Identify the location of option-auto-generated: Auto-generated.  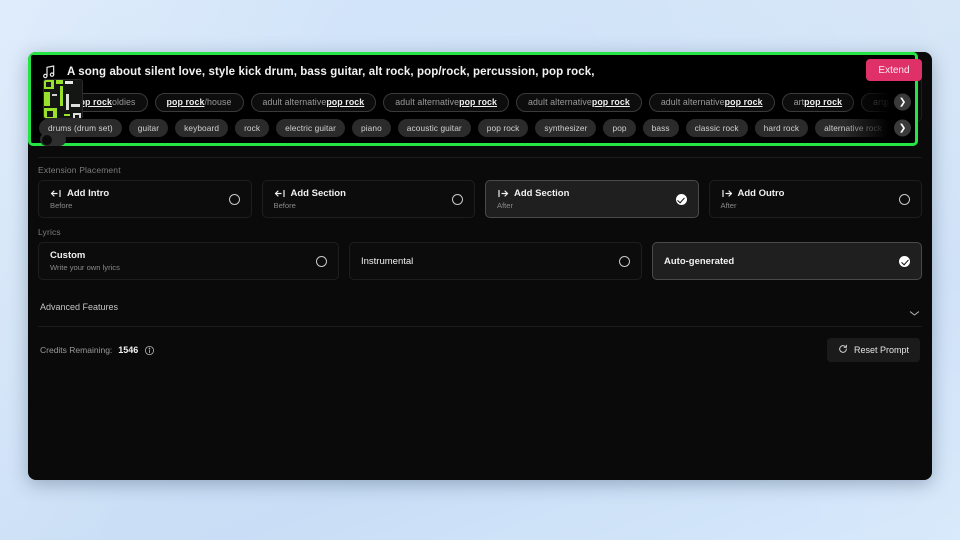
(787, 261).